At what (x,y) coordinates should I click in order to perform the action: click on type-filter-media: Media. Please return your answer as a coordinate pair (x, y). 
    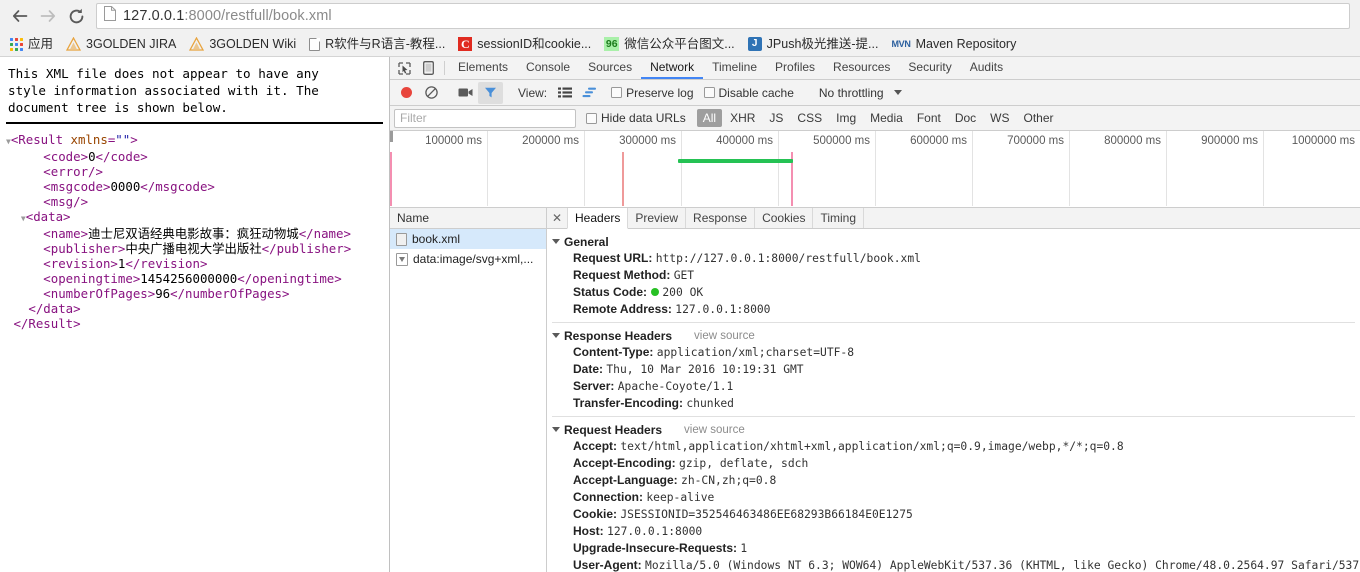
    Looking at the image, I should click on (886, 118).